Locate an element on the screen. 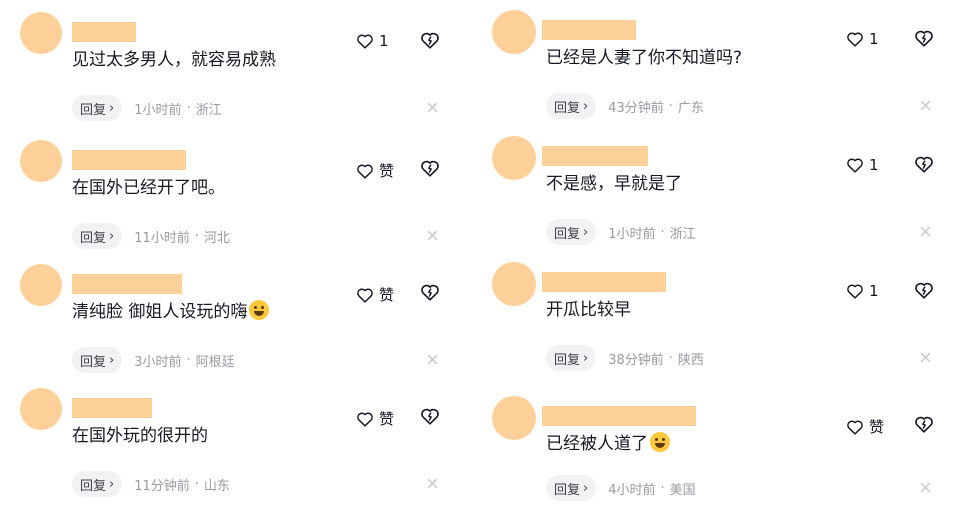 The height and width of the screenshot is (520, 960). comment-actions: 回复 › 1小时前 · 浙江 is located at coordinates (621, 232).